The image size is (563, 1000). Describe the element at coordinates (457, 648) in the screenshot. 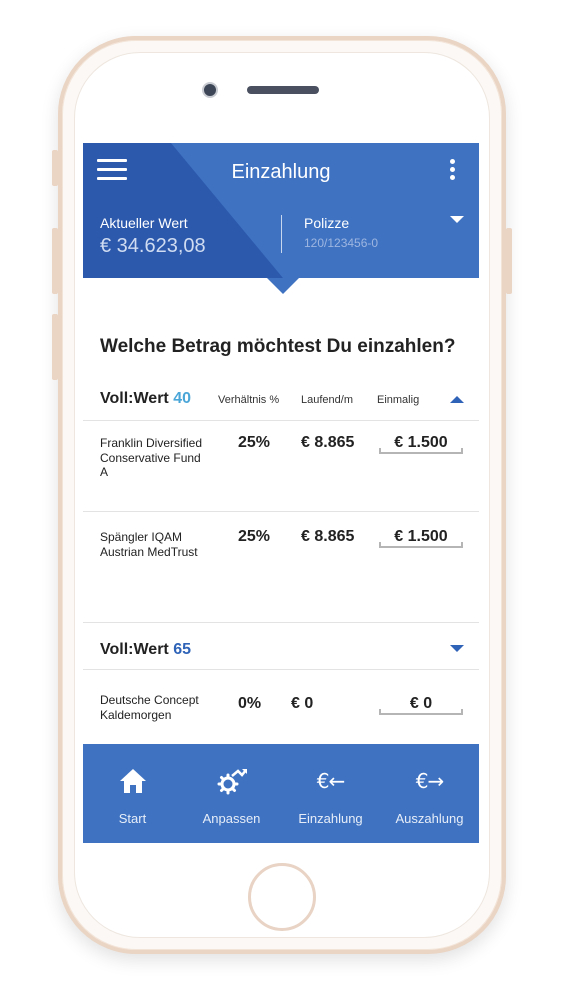

I see `expand-chevron-down-icon` at that location.